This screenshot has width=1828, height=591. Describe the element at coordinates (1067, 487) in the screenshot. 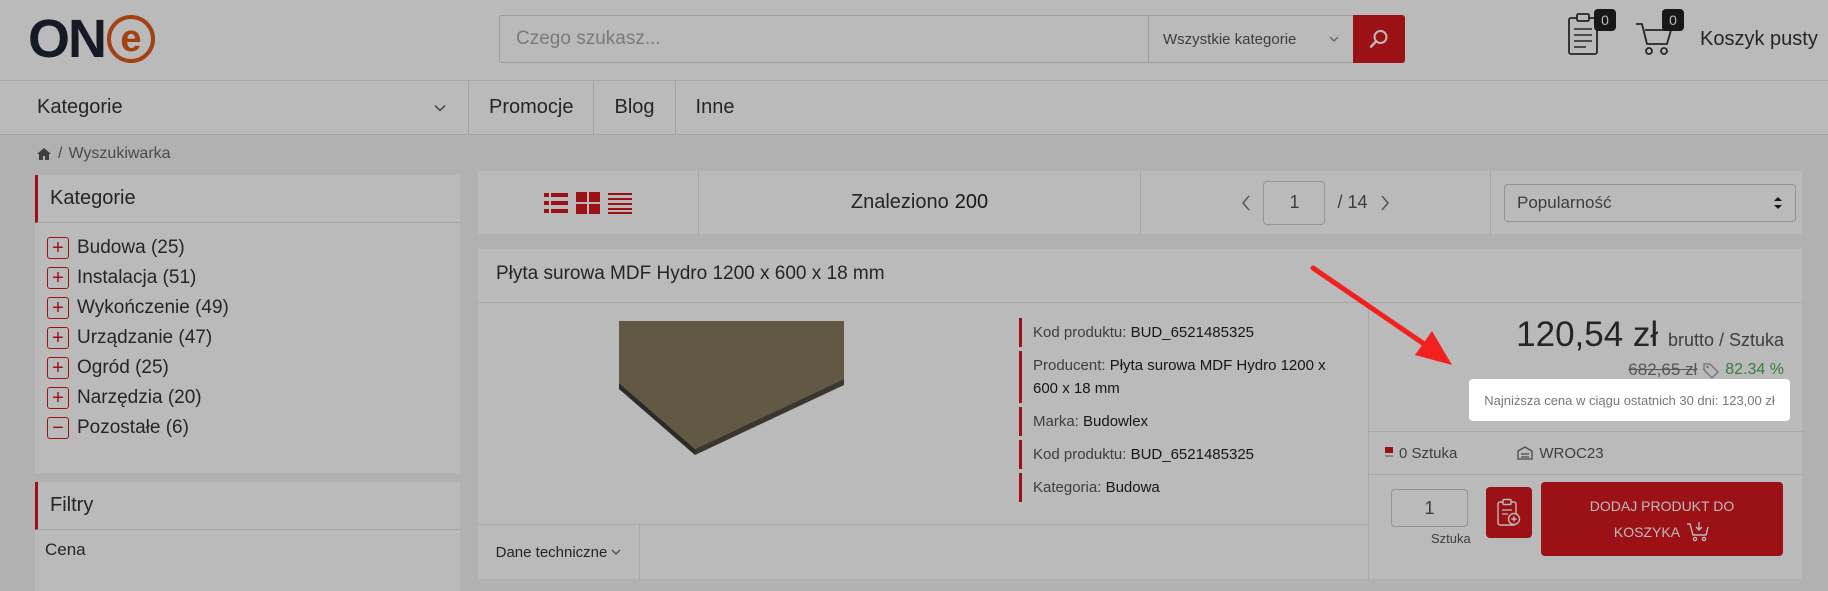

I see `spec-label: Kategoria:` at that location.